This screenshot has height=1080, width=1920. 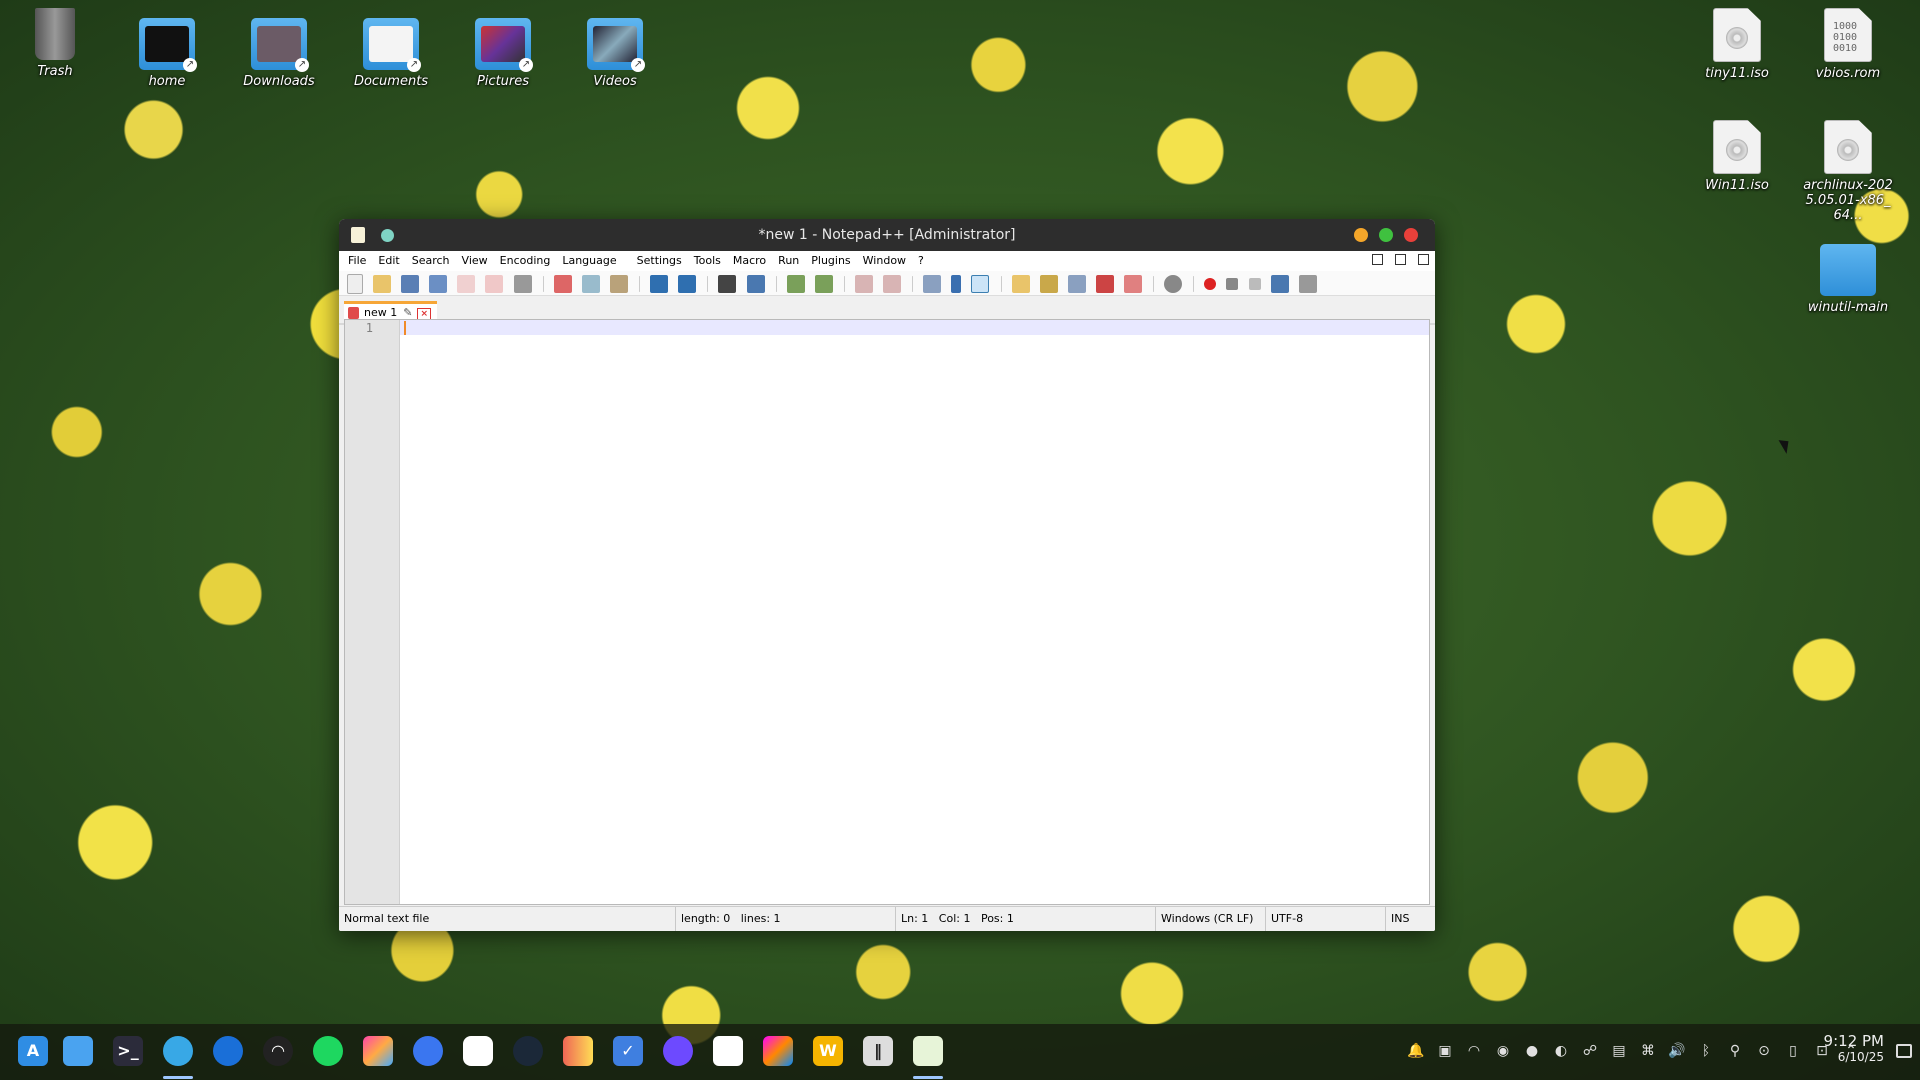 I want to click on print-icon, so click(x=522, y=283).